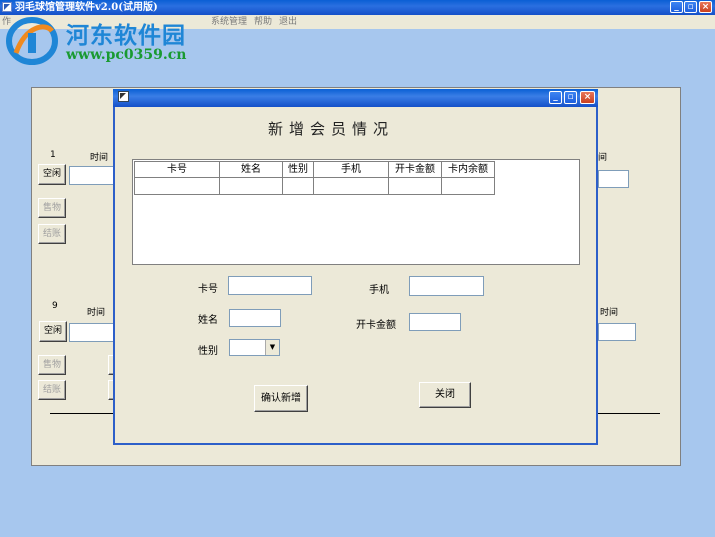 This screenshot has width=715, height=537. What do you see at coordinates (123, 96) in the screenshot?
I see `dialog-app-icon` at bounding box center [123, 96].